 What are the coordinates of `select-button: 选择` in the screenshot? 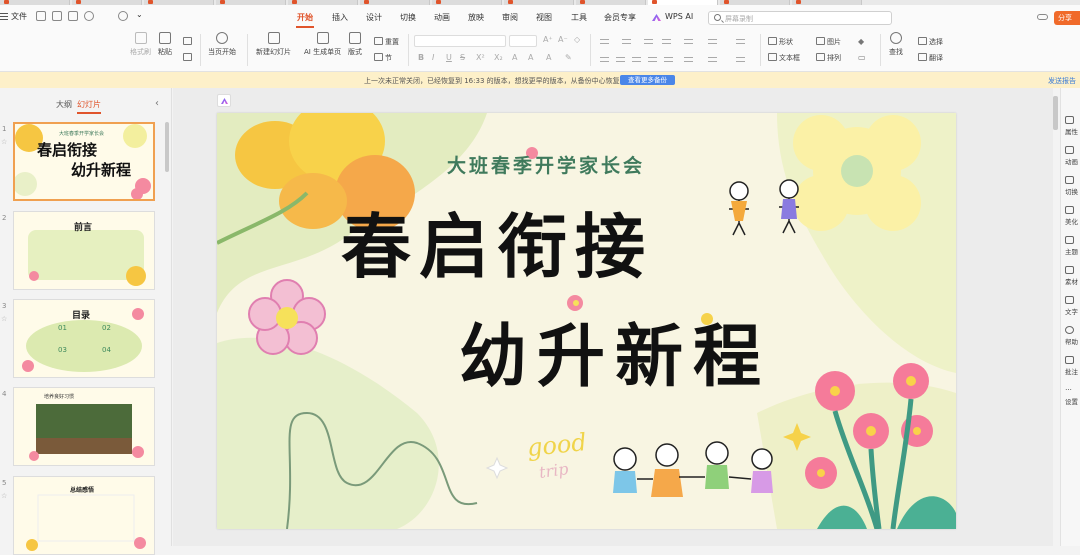 It's located at (930, 42).